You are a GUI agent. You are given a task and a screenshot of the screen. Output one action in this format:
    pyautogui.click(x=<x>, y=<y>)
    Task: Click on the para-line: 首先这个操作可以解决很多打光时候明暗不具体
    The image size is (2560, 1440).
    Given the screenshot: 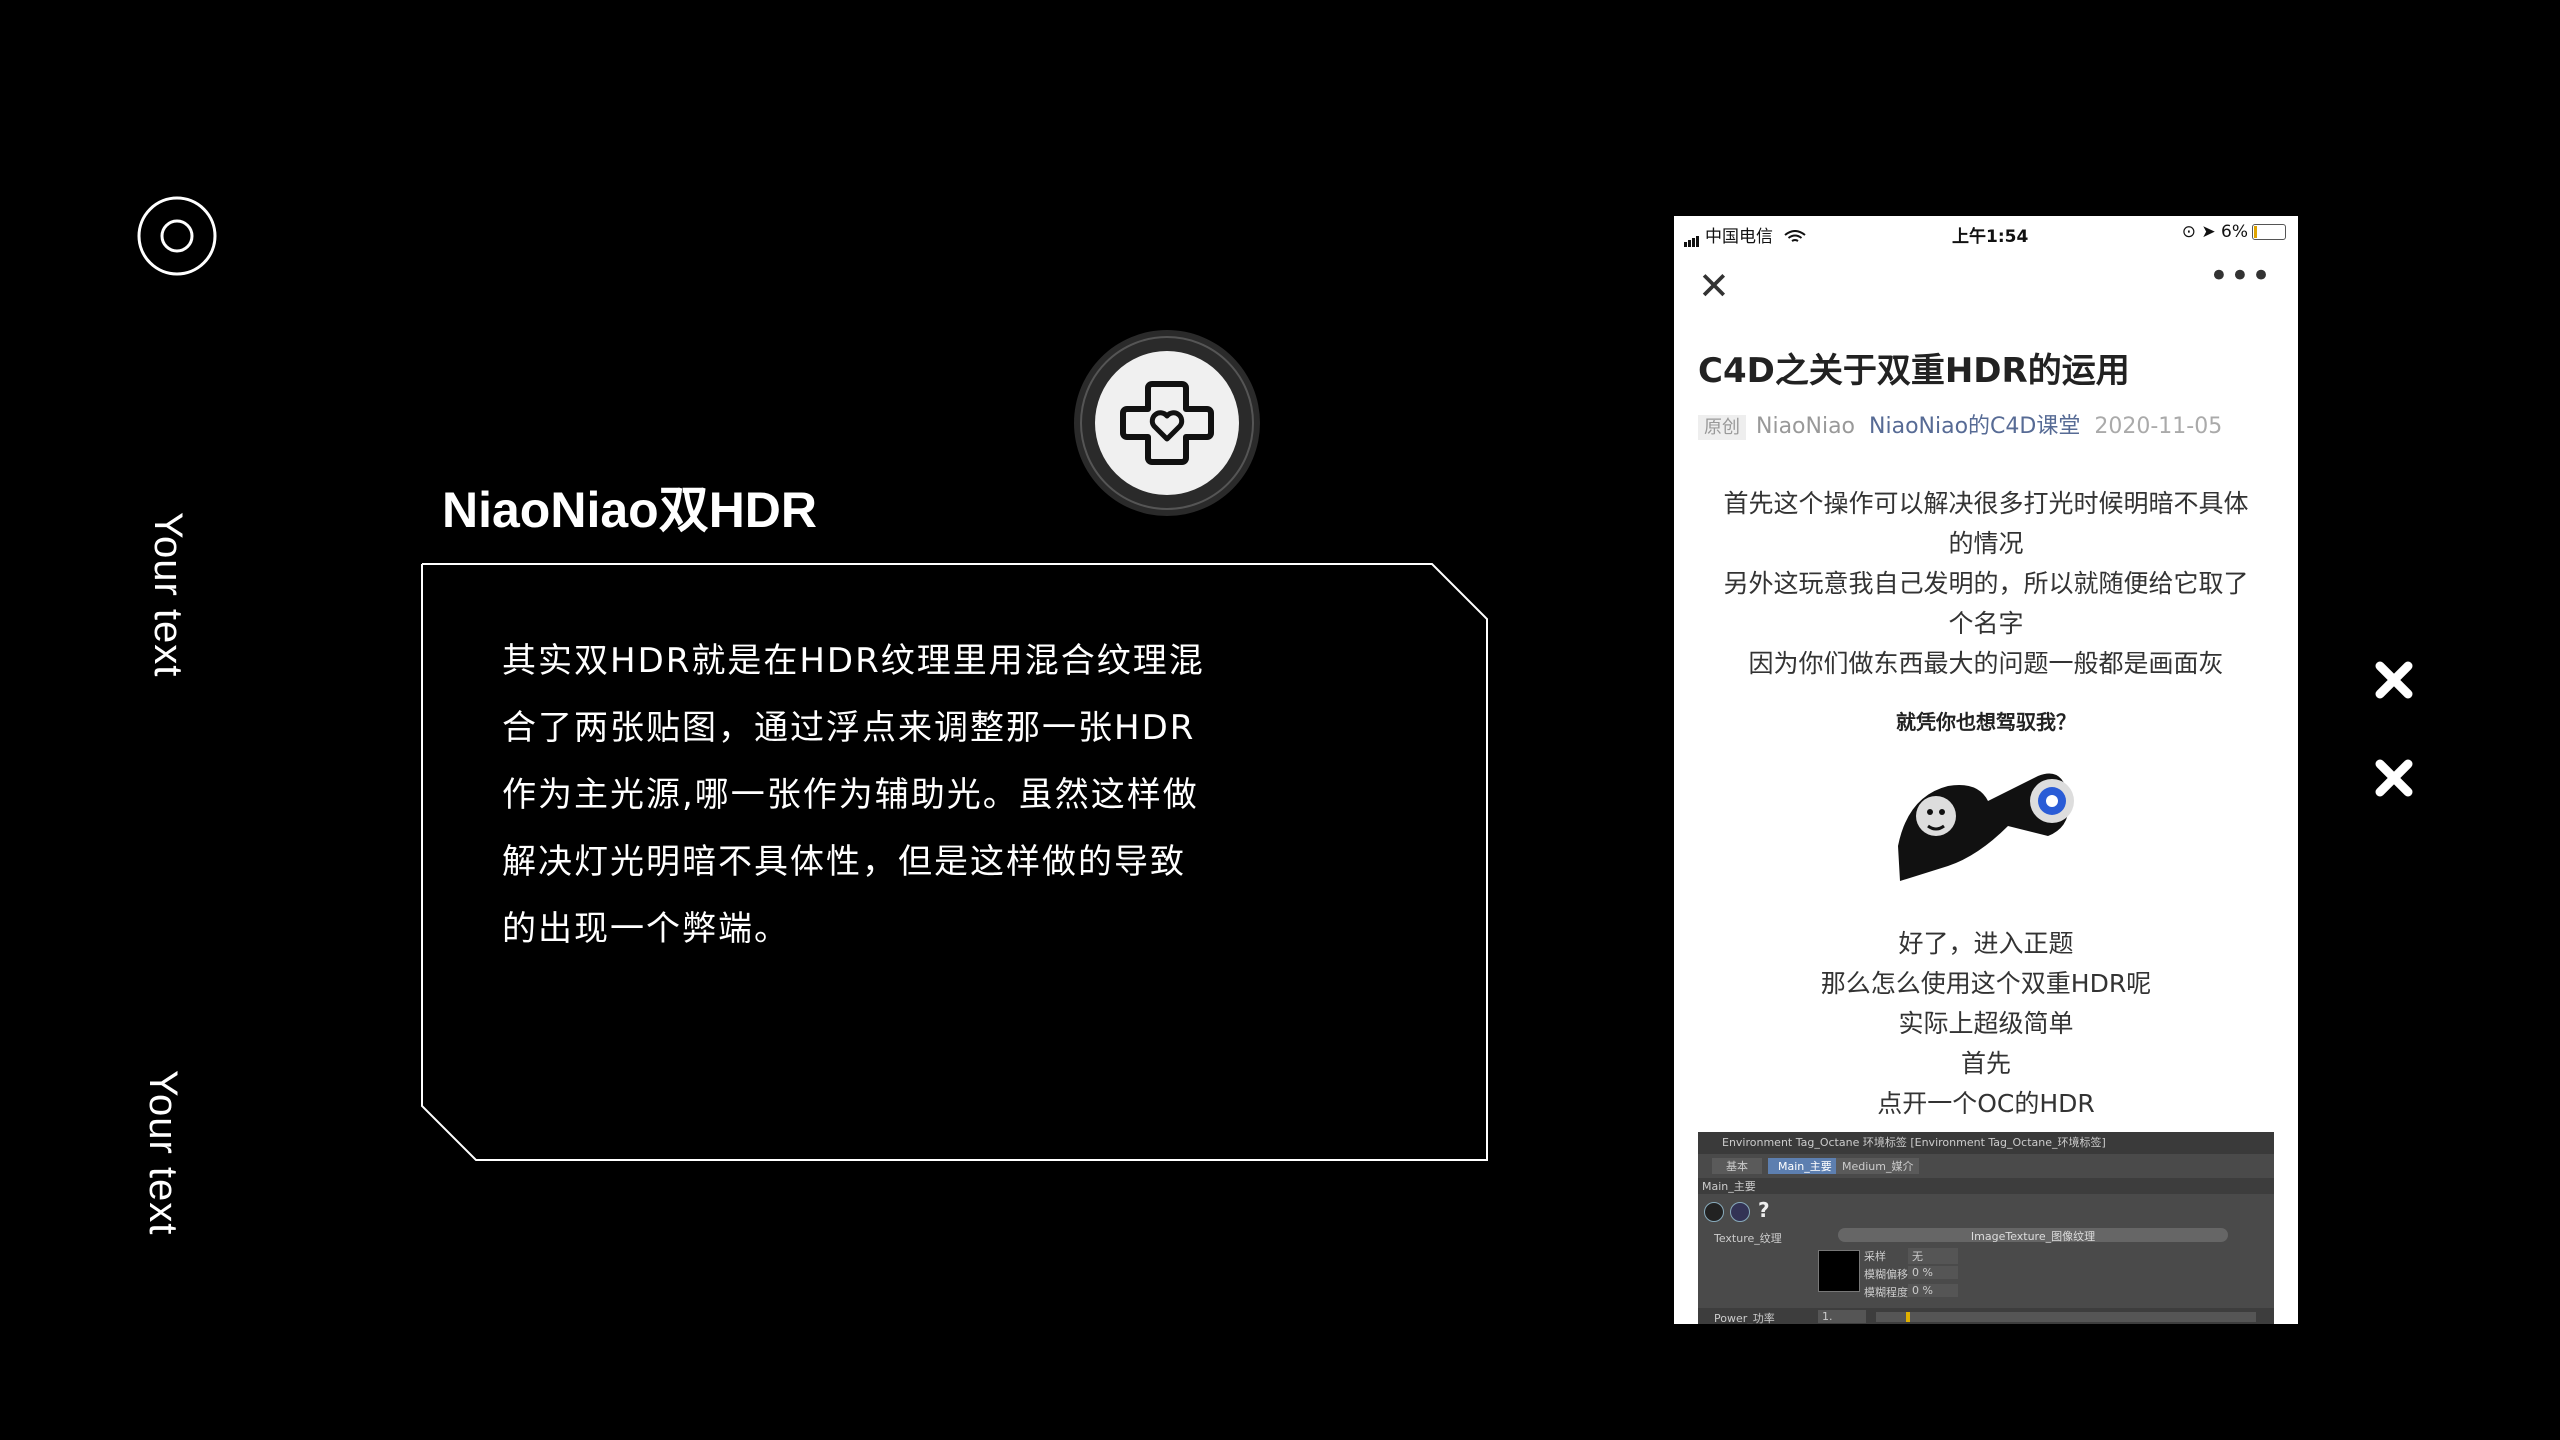 What is the action you would take?
    pyautogui.click(x=1986, y=503)
    